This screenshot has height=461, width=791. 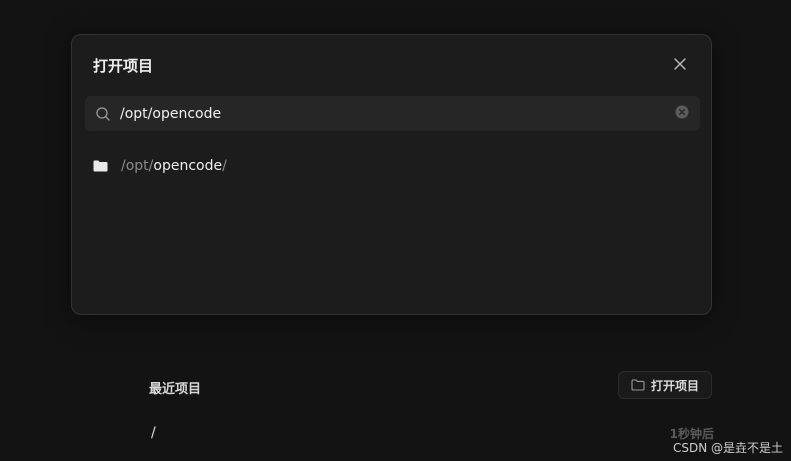 I want to click on folder-icon, so click(x=101, y=166).